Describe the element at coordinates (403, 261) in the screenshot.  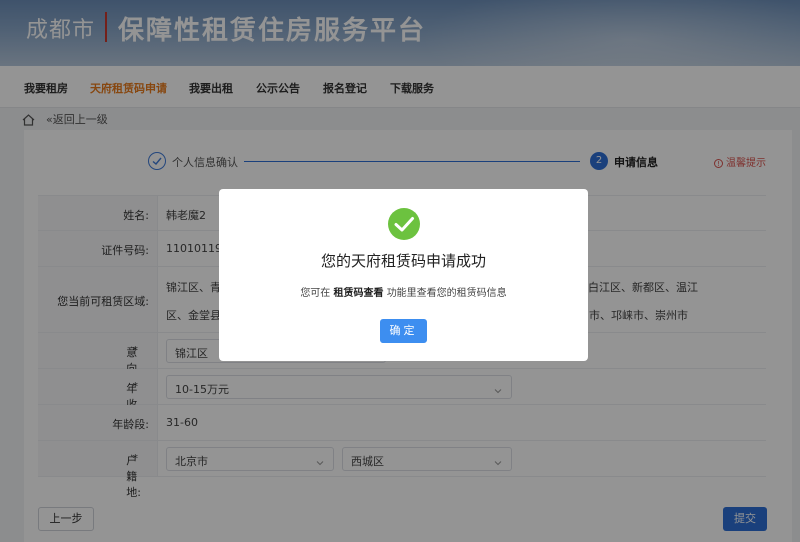
I see `dialog-title: 您的天府租赁码申请成功` at that location.